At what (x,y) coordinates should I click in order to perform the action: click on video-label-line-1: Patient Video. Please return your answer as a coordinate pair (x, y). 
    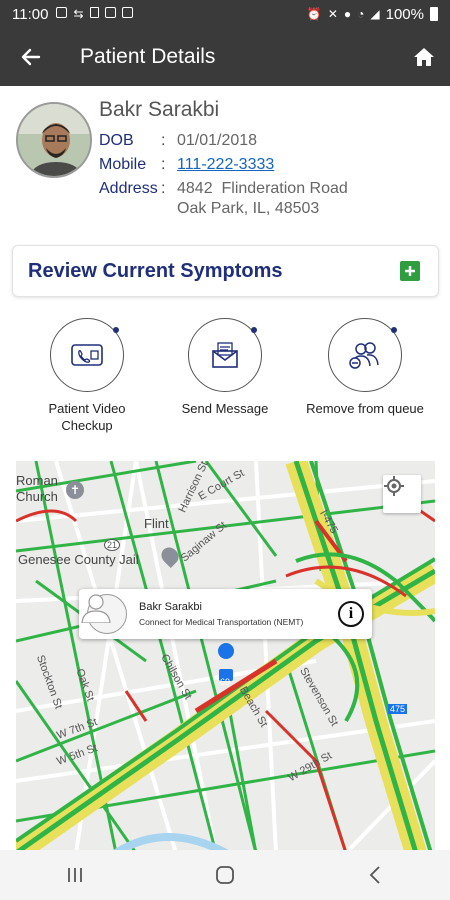
    Looking at the image, I should click on (87, 408).